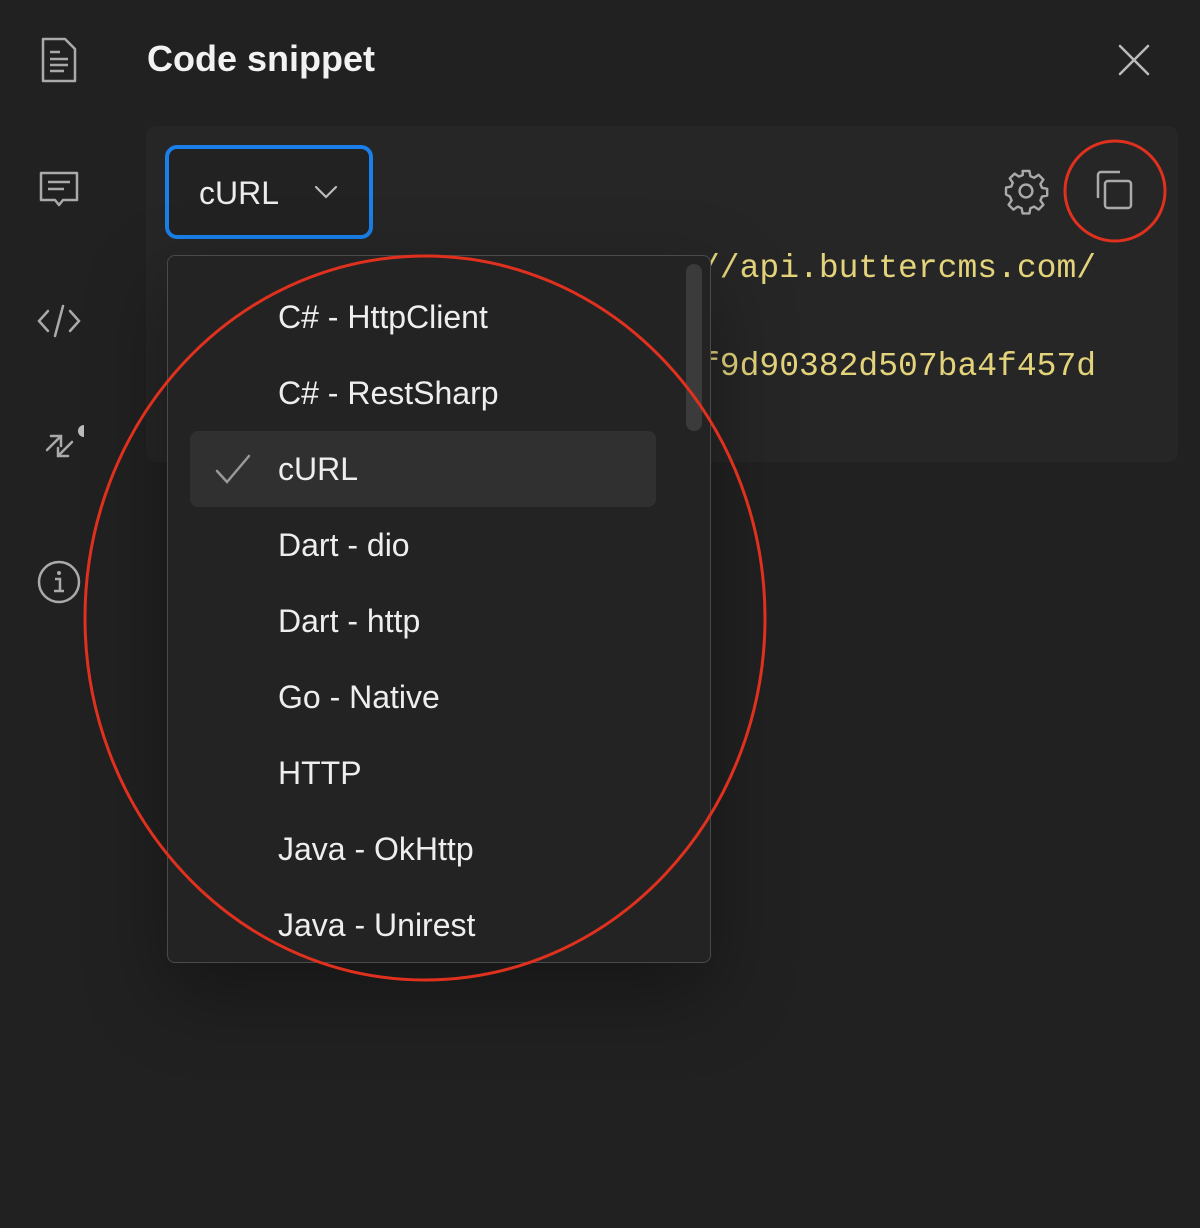  I want to click on menu-item-label: Go - Native, so click(359, 697).